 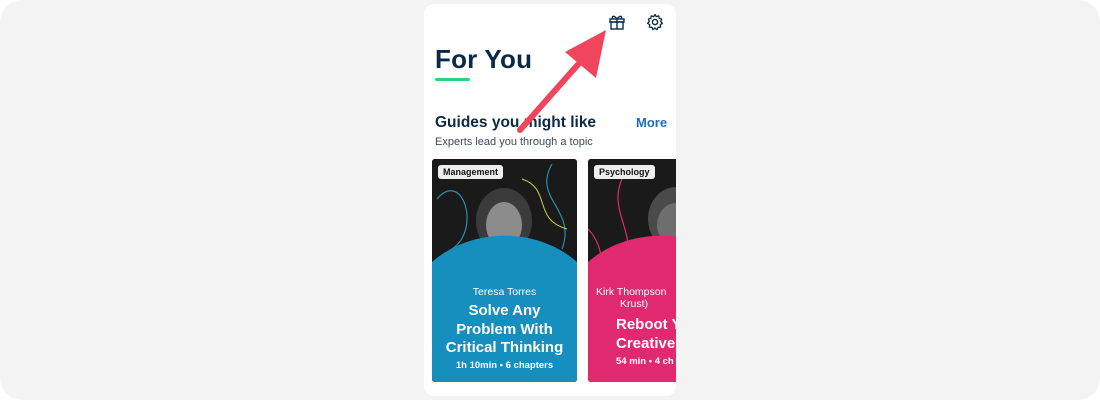 What do you see at coordinates (646, 324) in the screenshot?
I see `guide-title-line: Reboot Y` at bounding box center [646, 324].